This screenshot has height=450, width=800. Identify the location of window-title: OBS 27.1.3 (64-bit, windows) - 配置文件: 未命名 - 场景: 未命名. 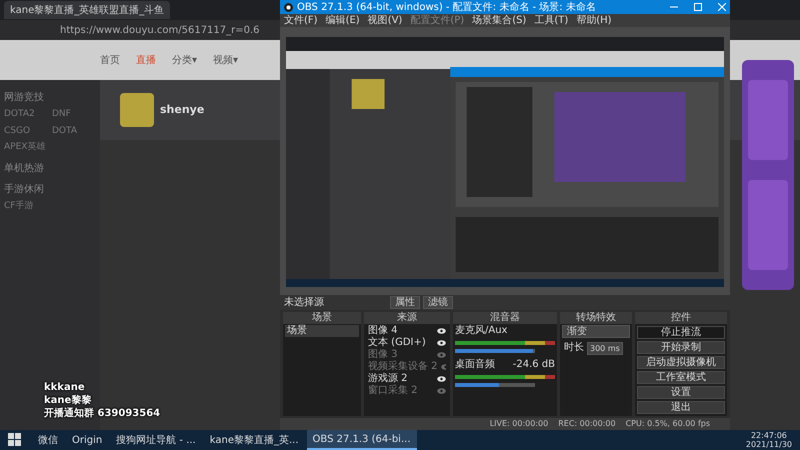
(446, 7).